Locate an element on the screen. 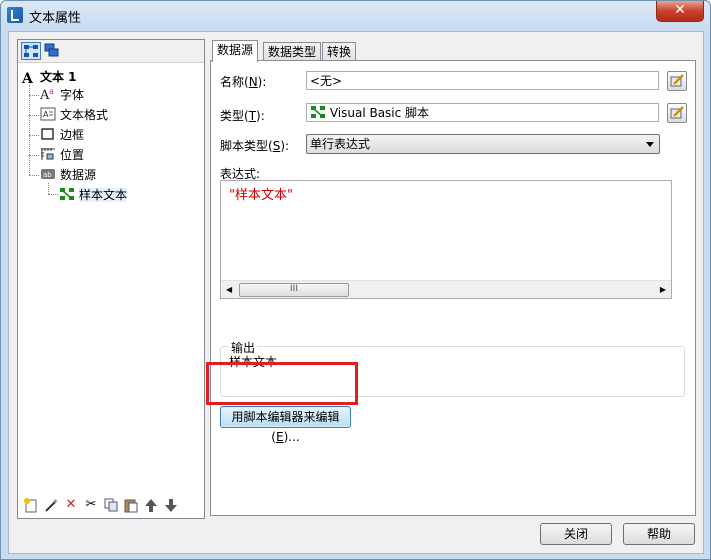 This screenshot has width=711, height=560. scroll-thumb: III is located at coordinates (294, 290).